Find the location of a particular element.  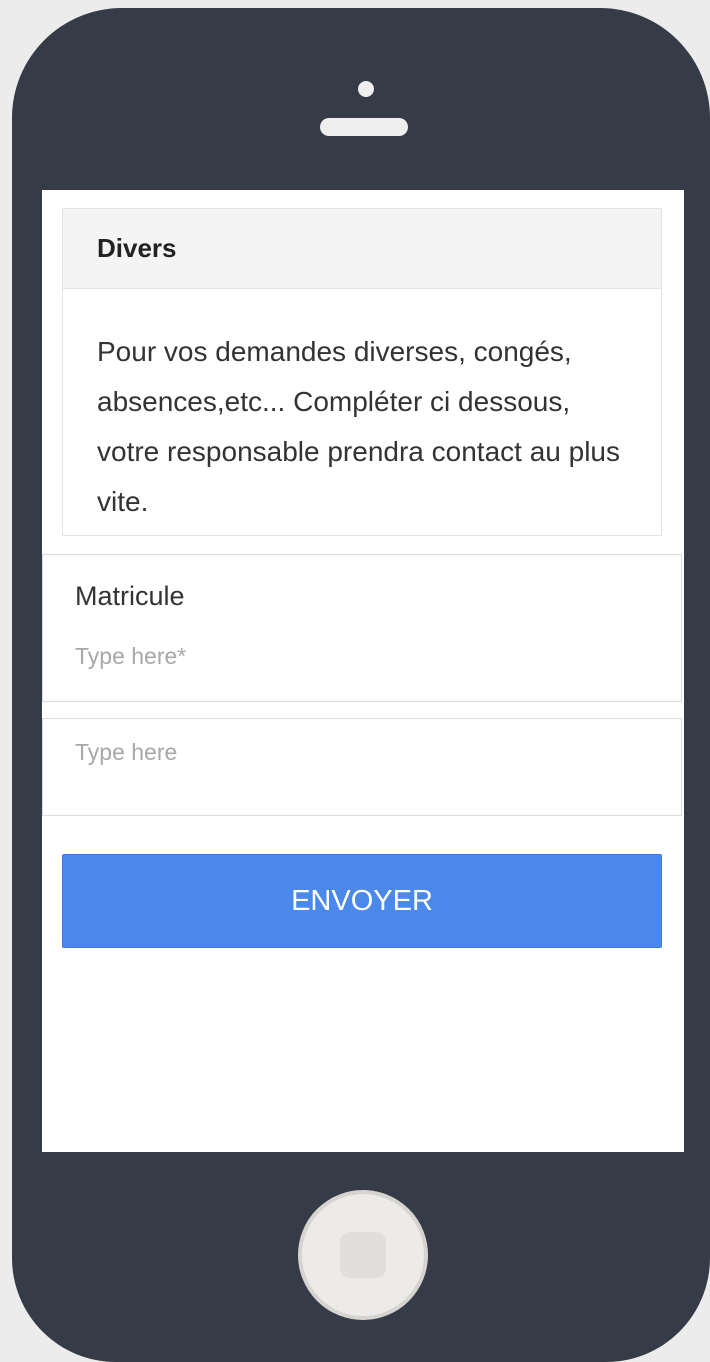

home-button-icon is located at coordinates (363, 1255).